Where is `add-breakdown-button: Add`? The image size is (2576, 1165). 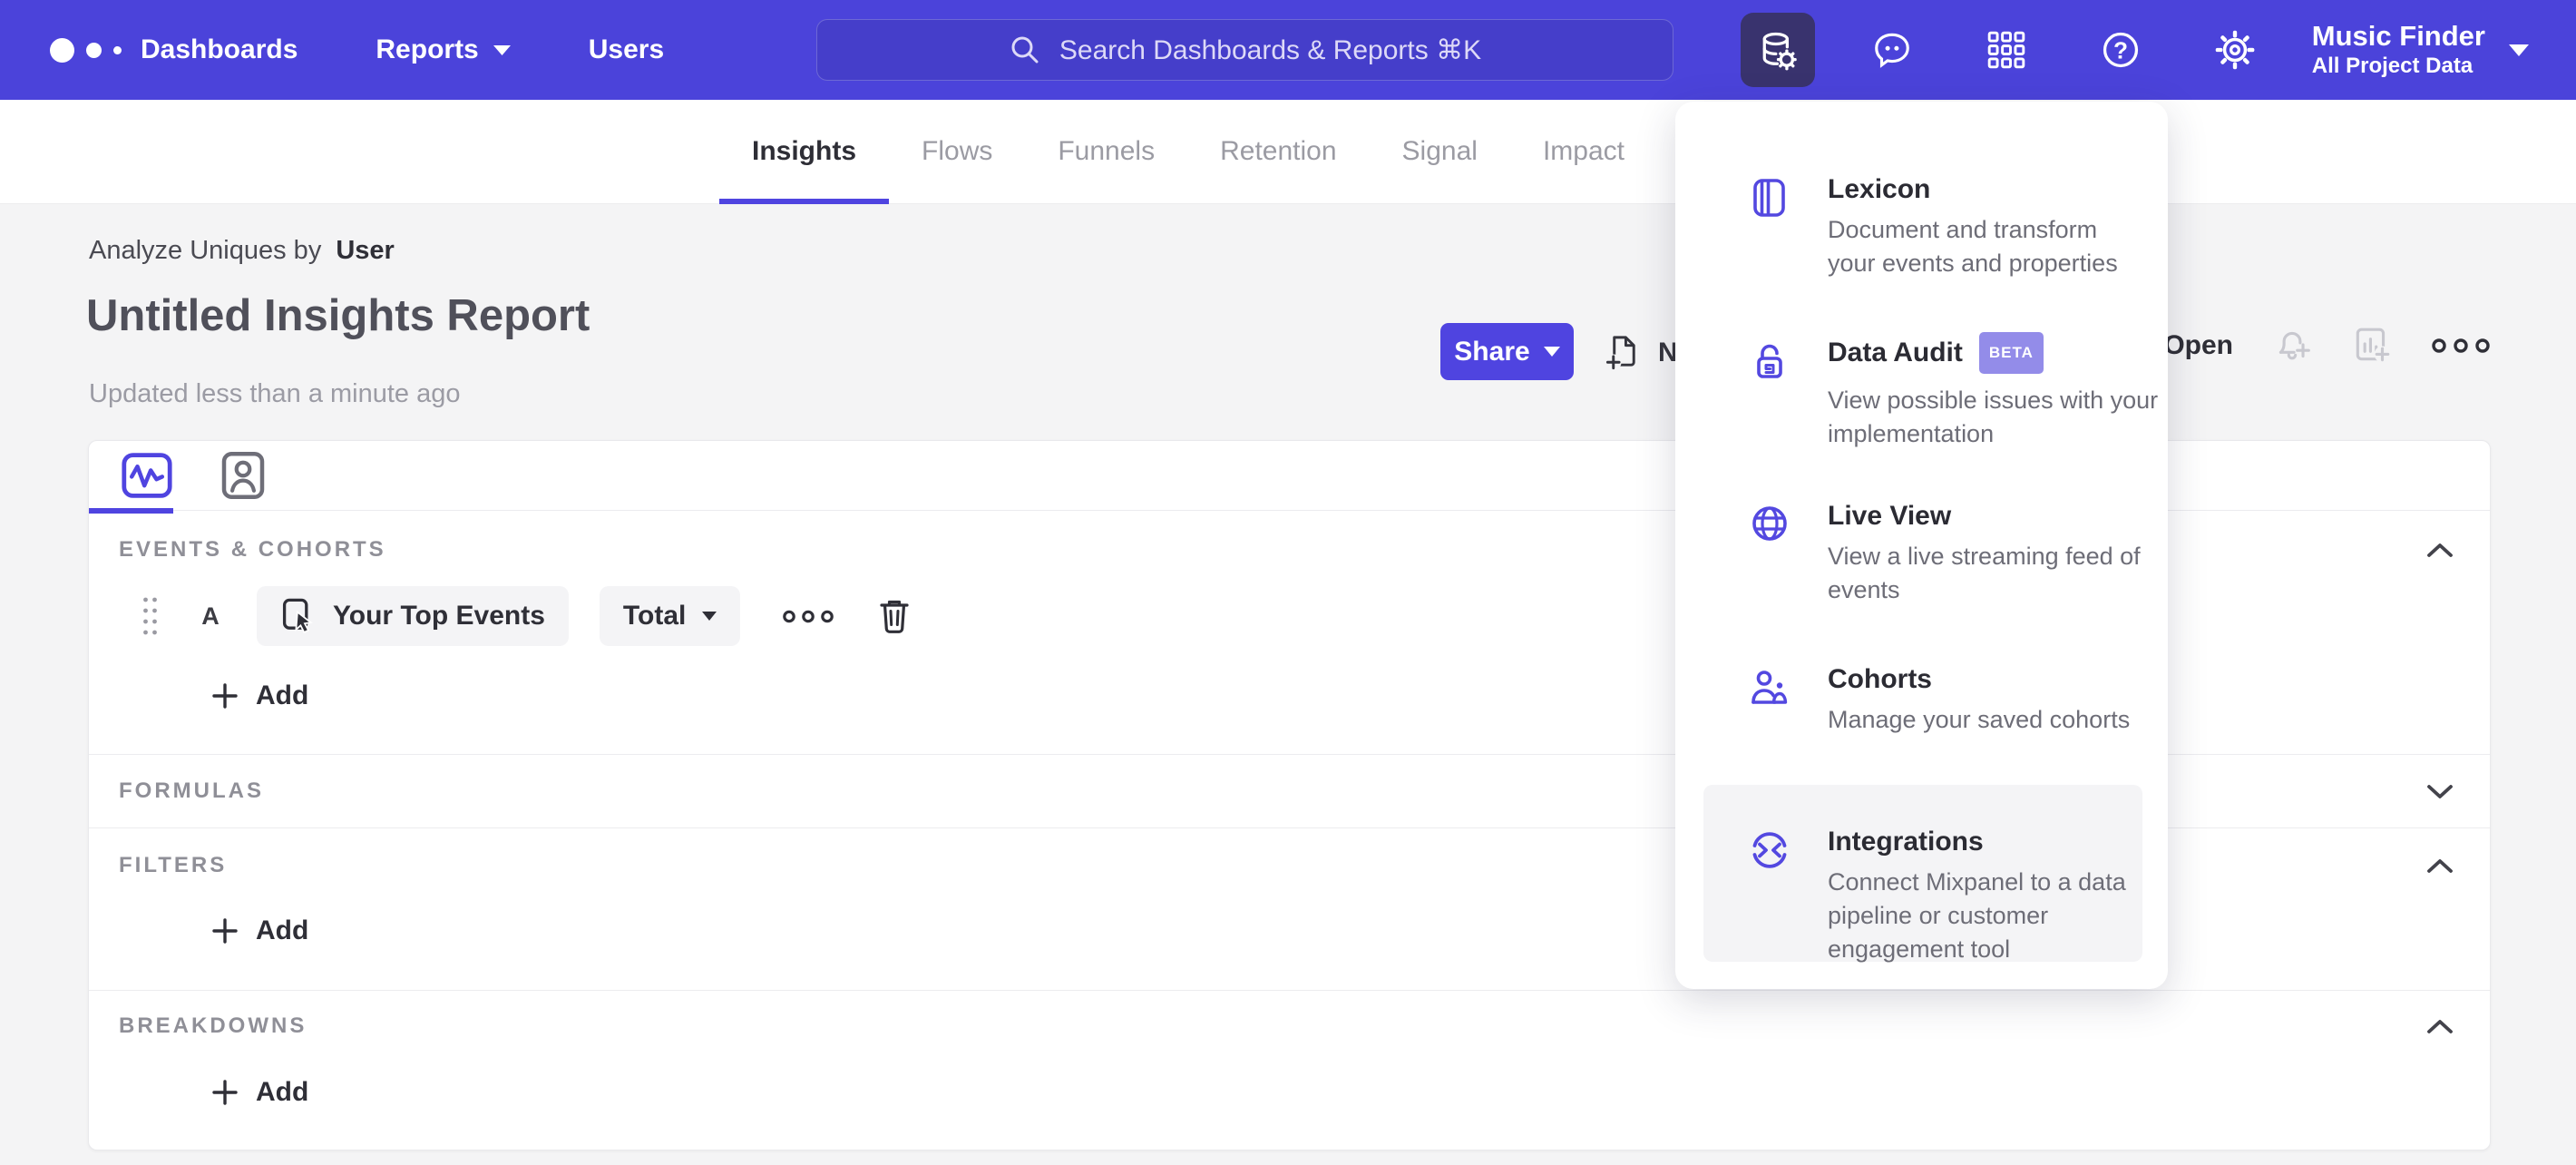
add-breakdown-button: Add is located at coordinates (259, 1092).